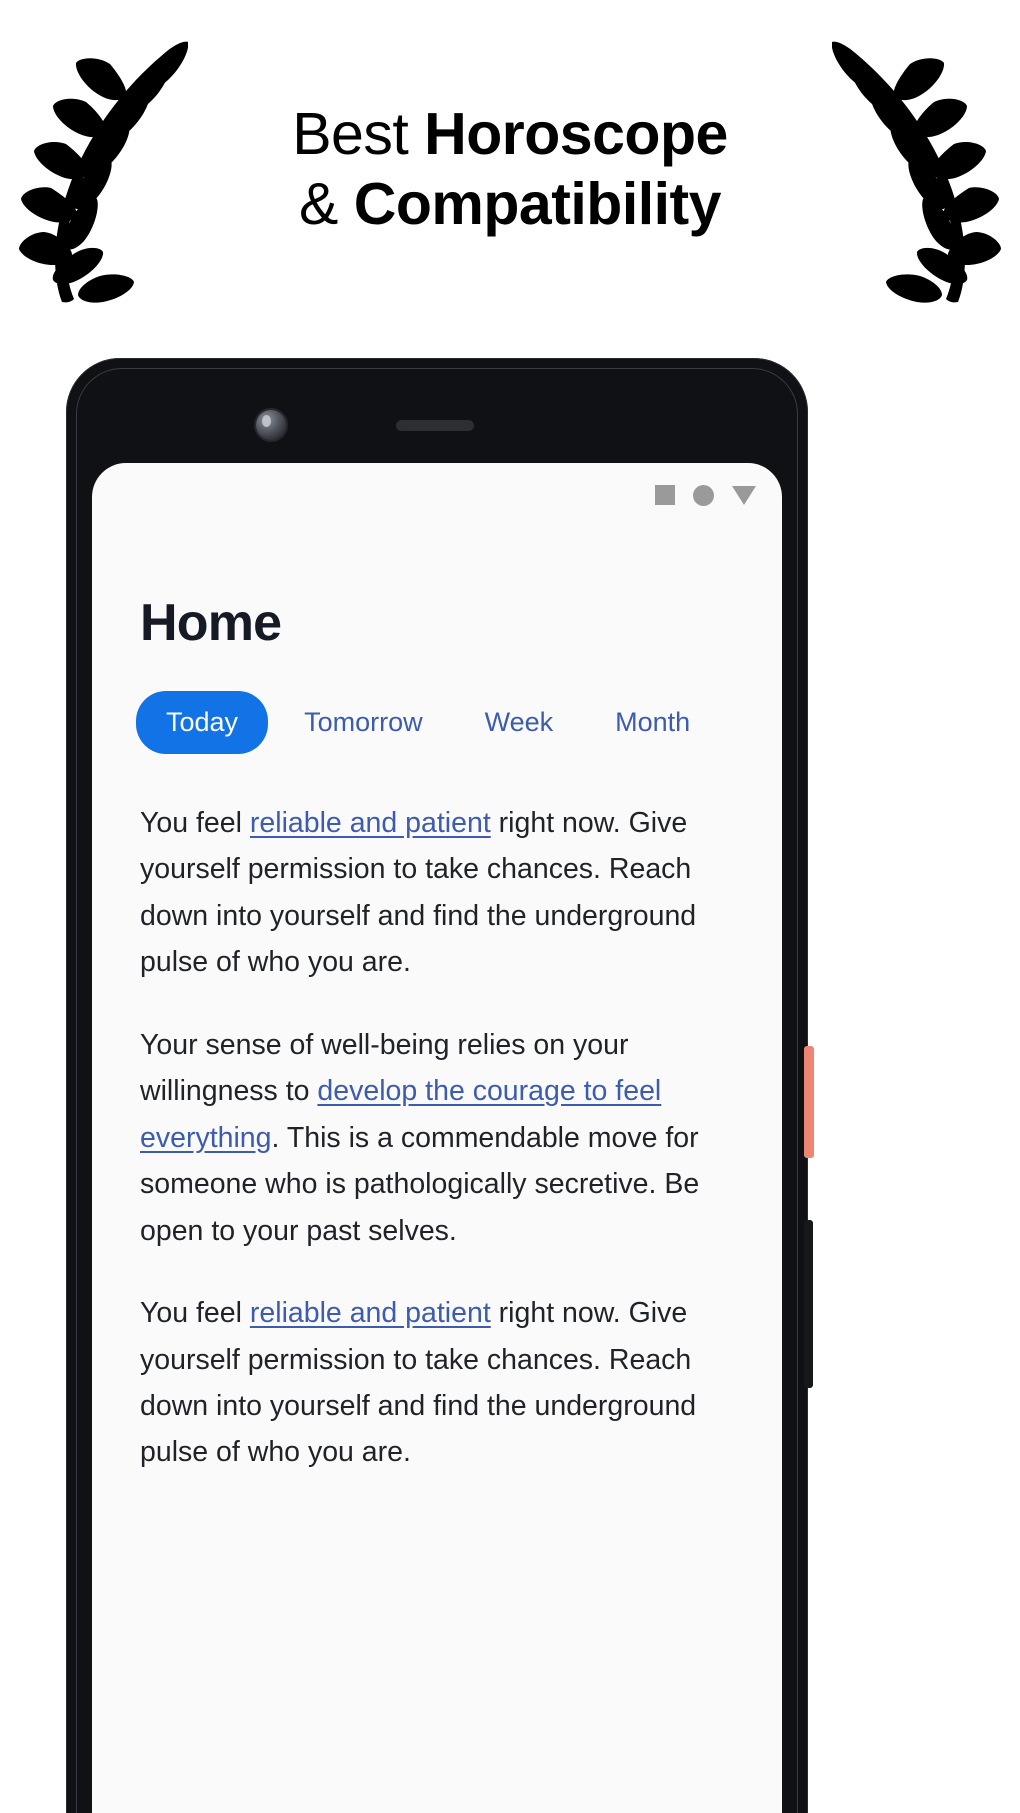 This screenshot has height=1813, width=1020. Describe the element at coordinates (437, 495) in the screenshot. I see `status-bar` at that location.